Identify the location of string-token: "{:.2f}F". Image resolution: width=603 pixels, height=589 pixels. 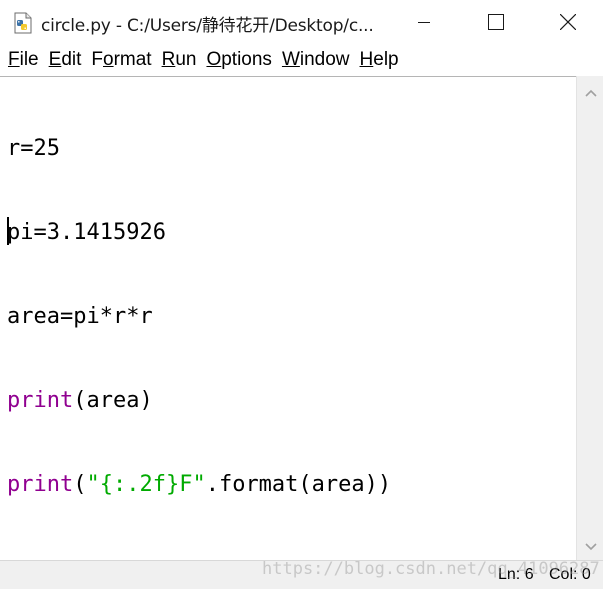
(146, 484).